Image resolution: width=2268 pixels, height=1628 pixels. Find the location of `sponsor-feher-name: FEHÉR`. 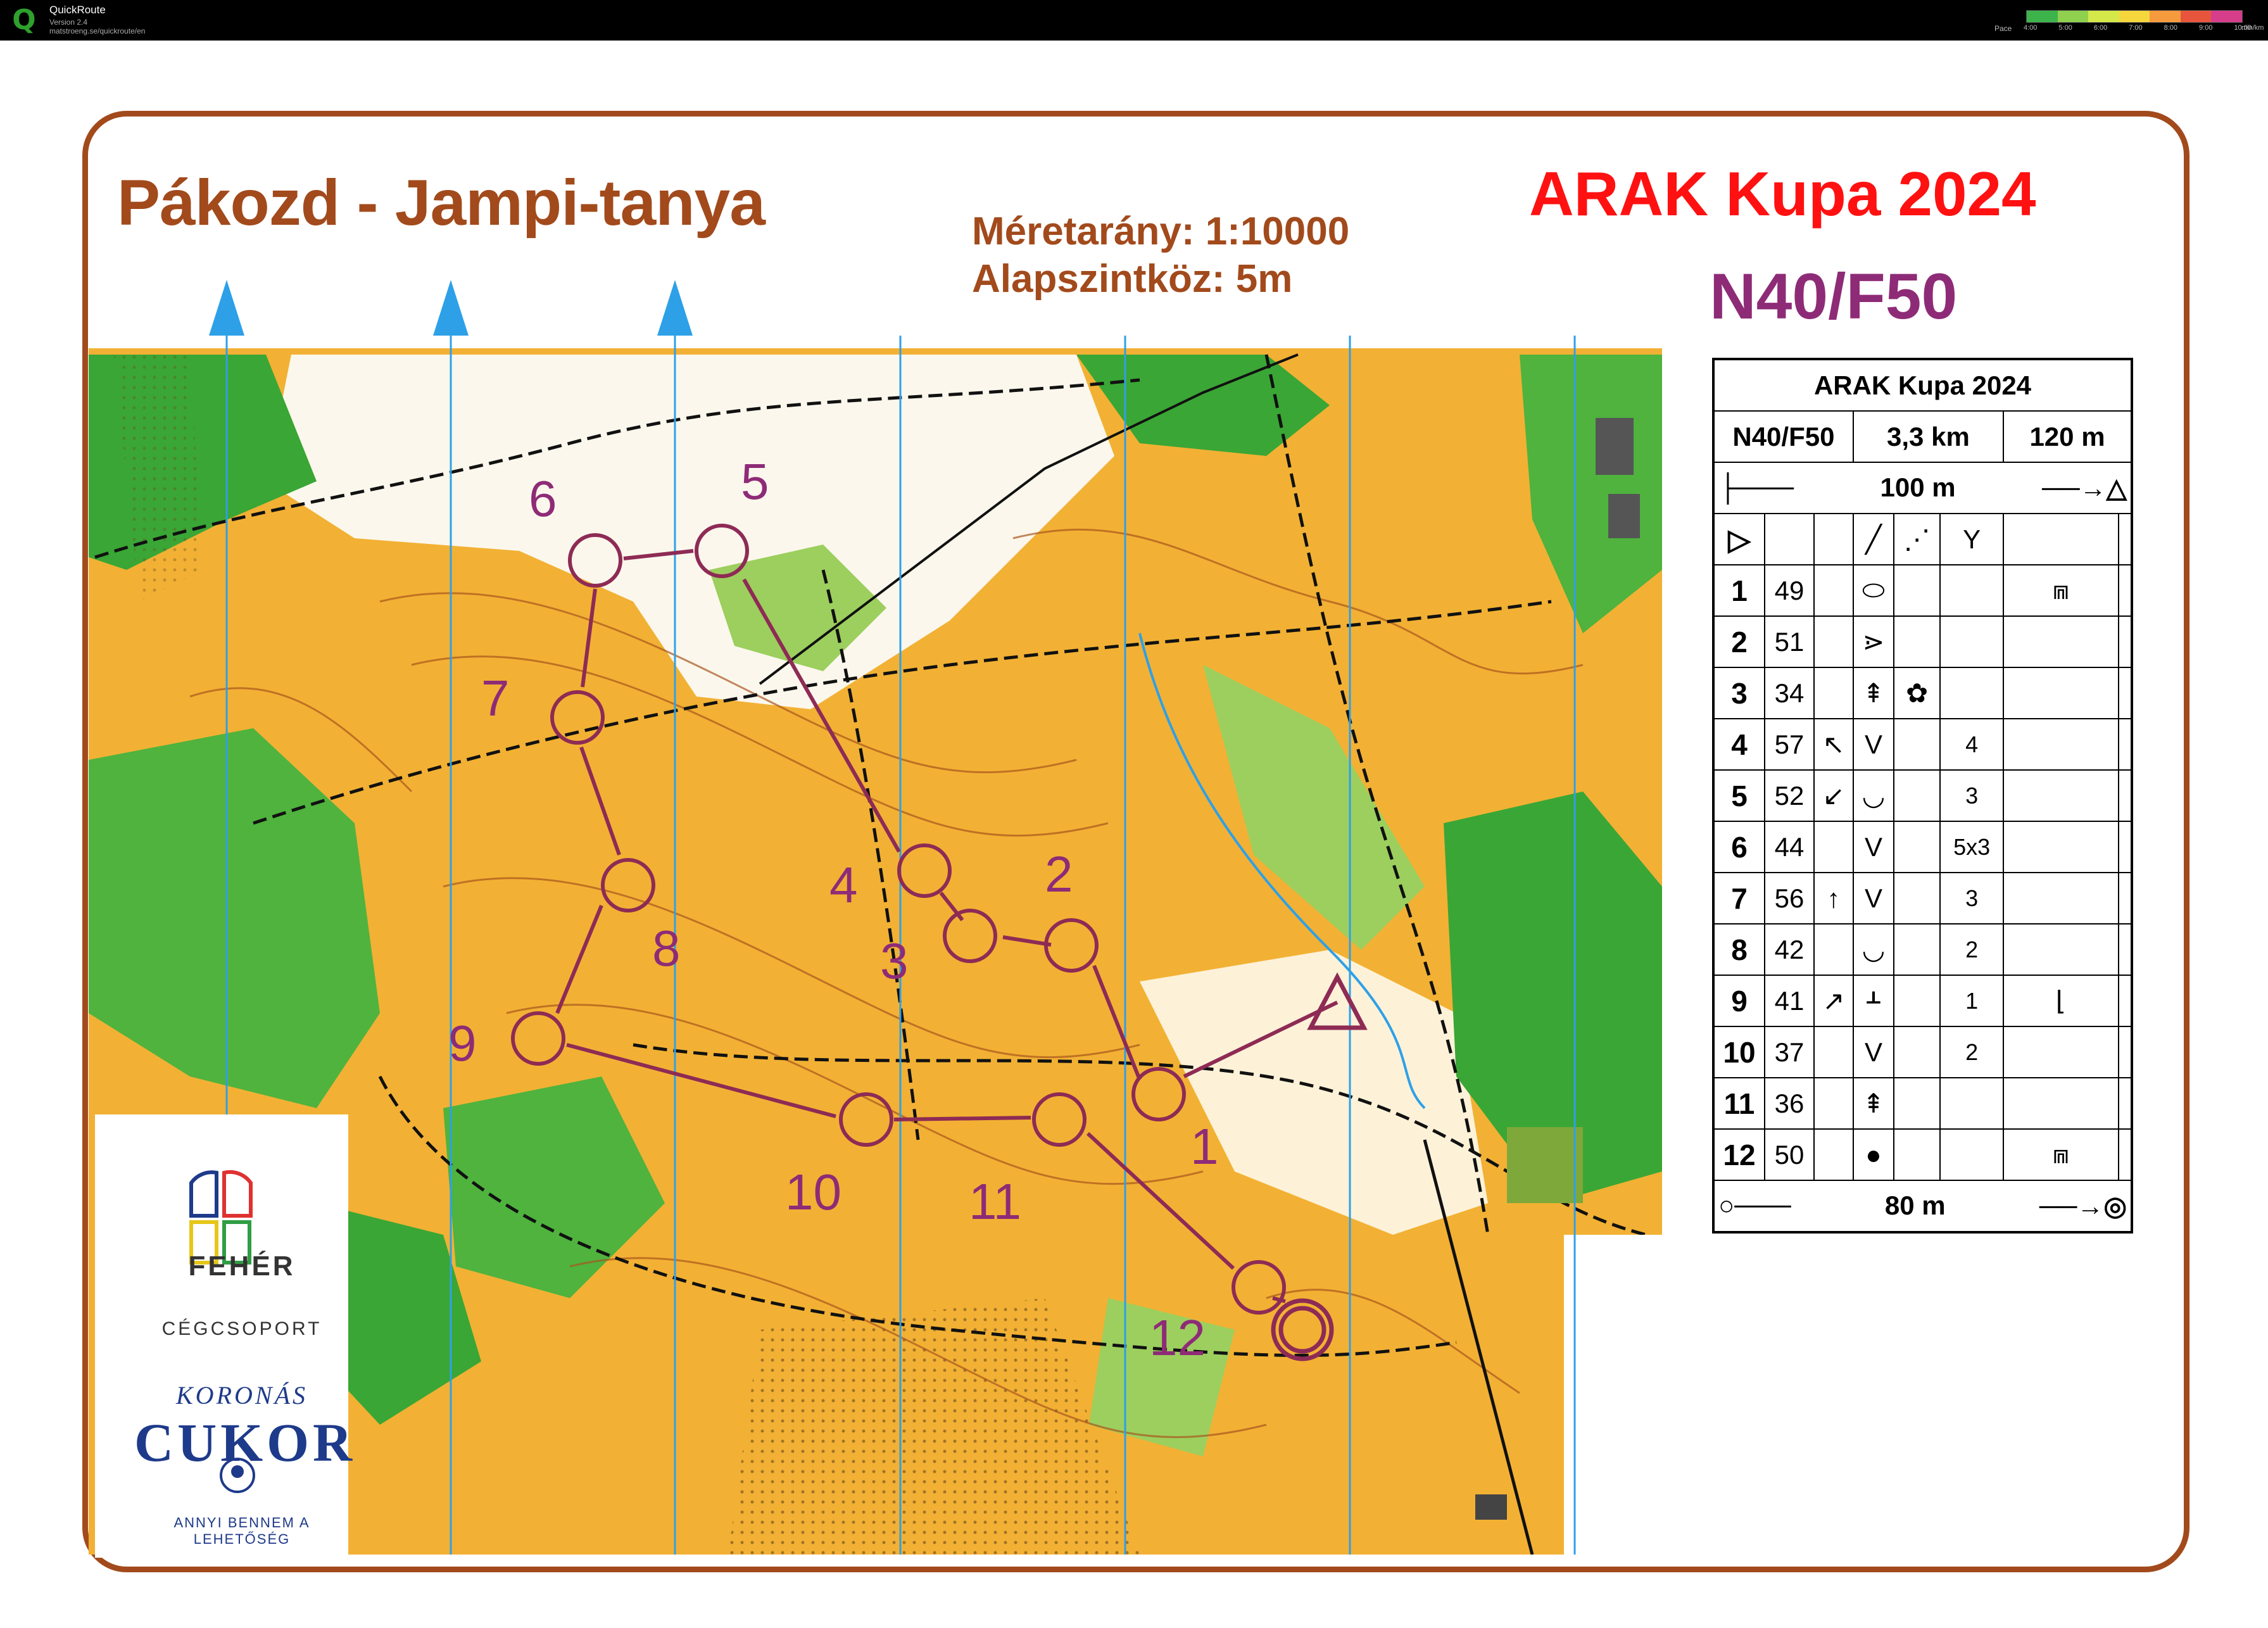

sponsor-feher-name: FEHÉR is located at coordinates (242, 1266).